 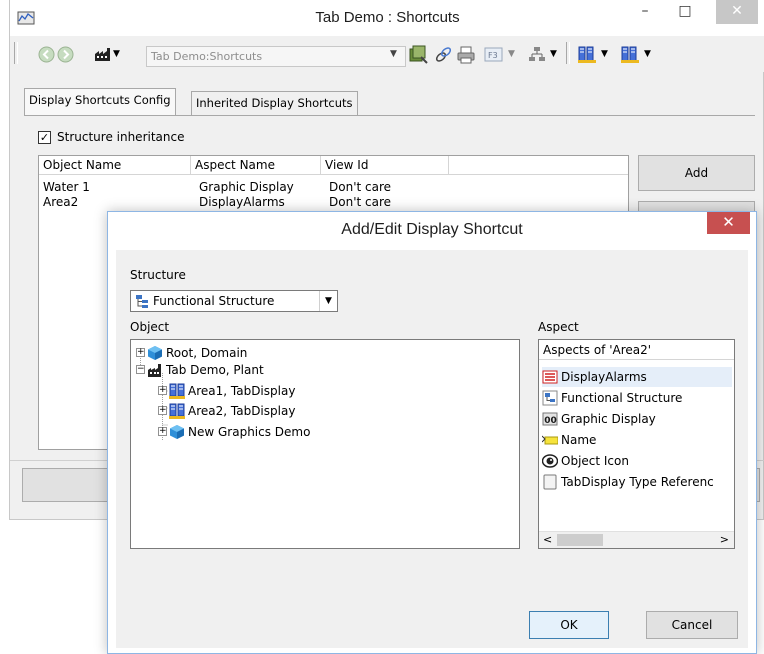 What do you see at coordinates (443, 55) in the screenshot?
I see `link-icon` at bounding box center [443, 55].